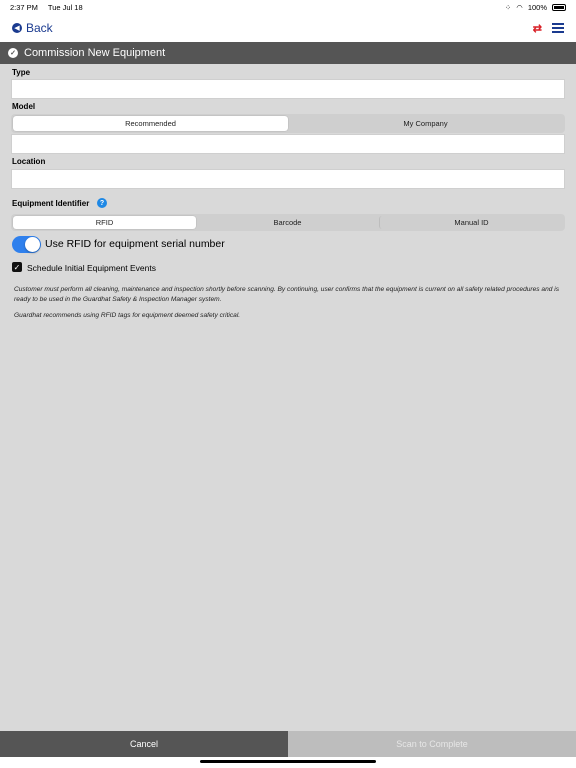  Describe the element at coordinates (288, 761) in the screenshot. I see `home-indicator` at that location.